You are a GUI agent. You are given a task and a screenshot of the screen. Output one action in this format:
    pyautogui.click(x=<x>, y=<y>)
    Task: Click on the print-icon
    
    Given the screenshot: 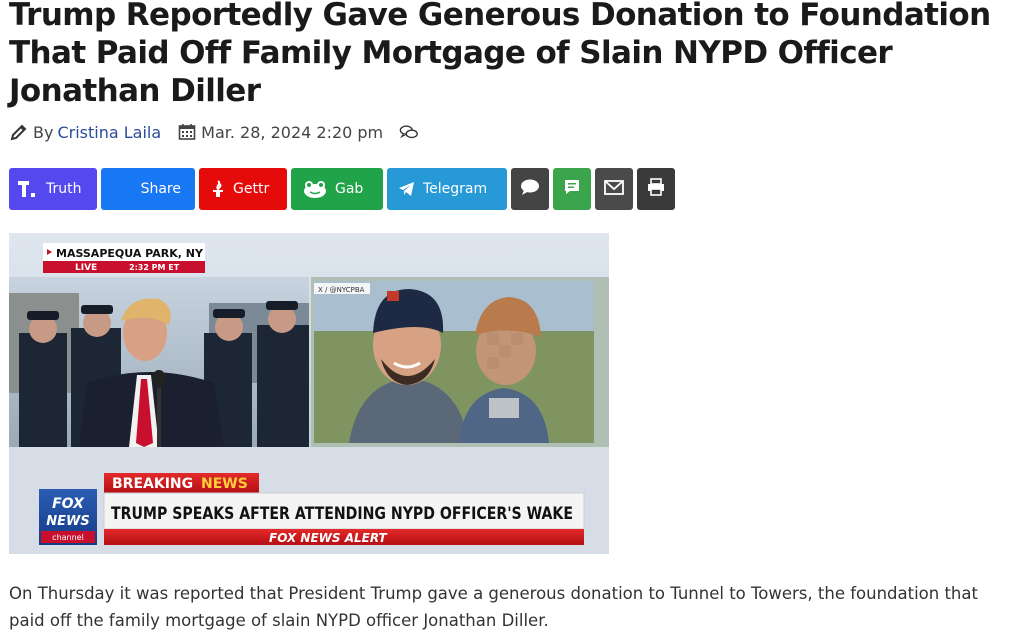 What is the action you would take?
    pyautogui.click(x=656, y=189)
    